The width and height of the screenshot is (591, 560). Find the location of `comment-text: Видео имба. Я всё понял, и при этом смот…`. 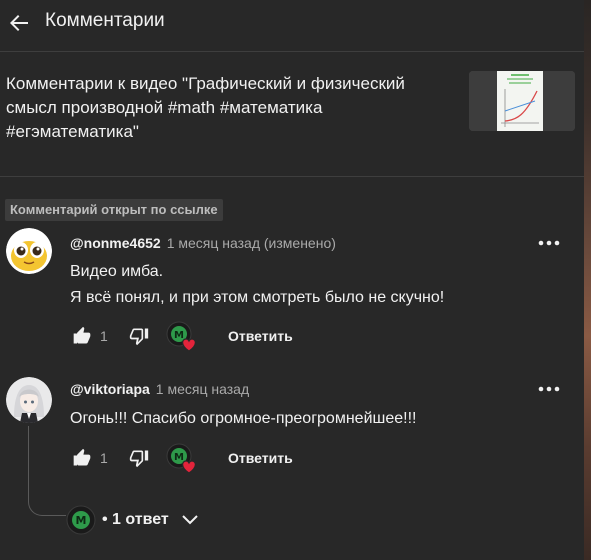

comment-text: Видео имба. Я всё понял, и при этом смот… is located at coordinates (257, 285).